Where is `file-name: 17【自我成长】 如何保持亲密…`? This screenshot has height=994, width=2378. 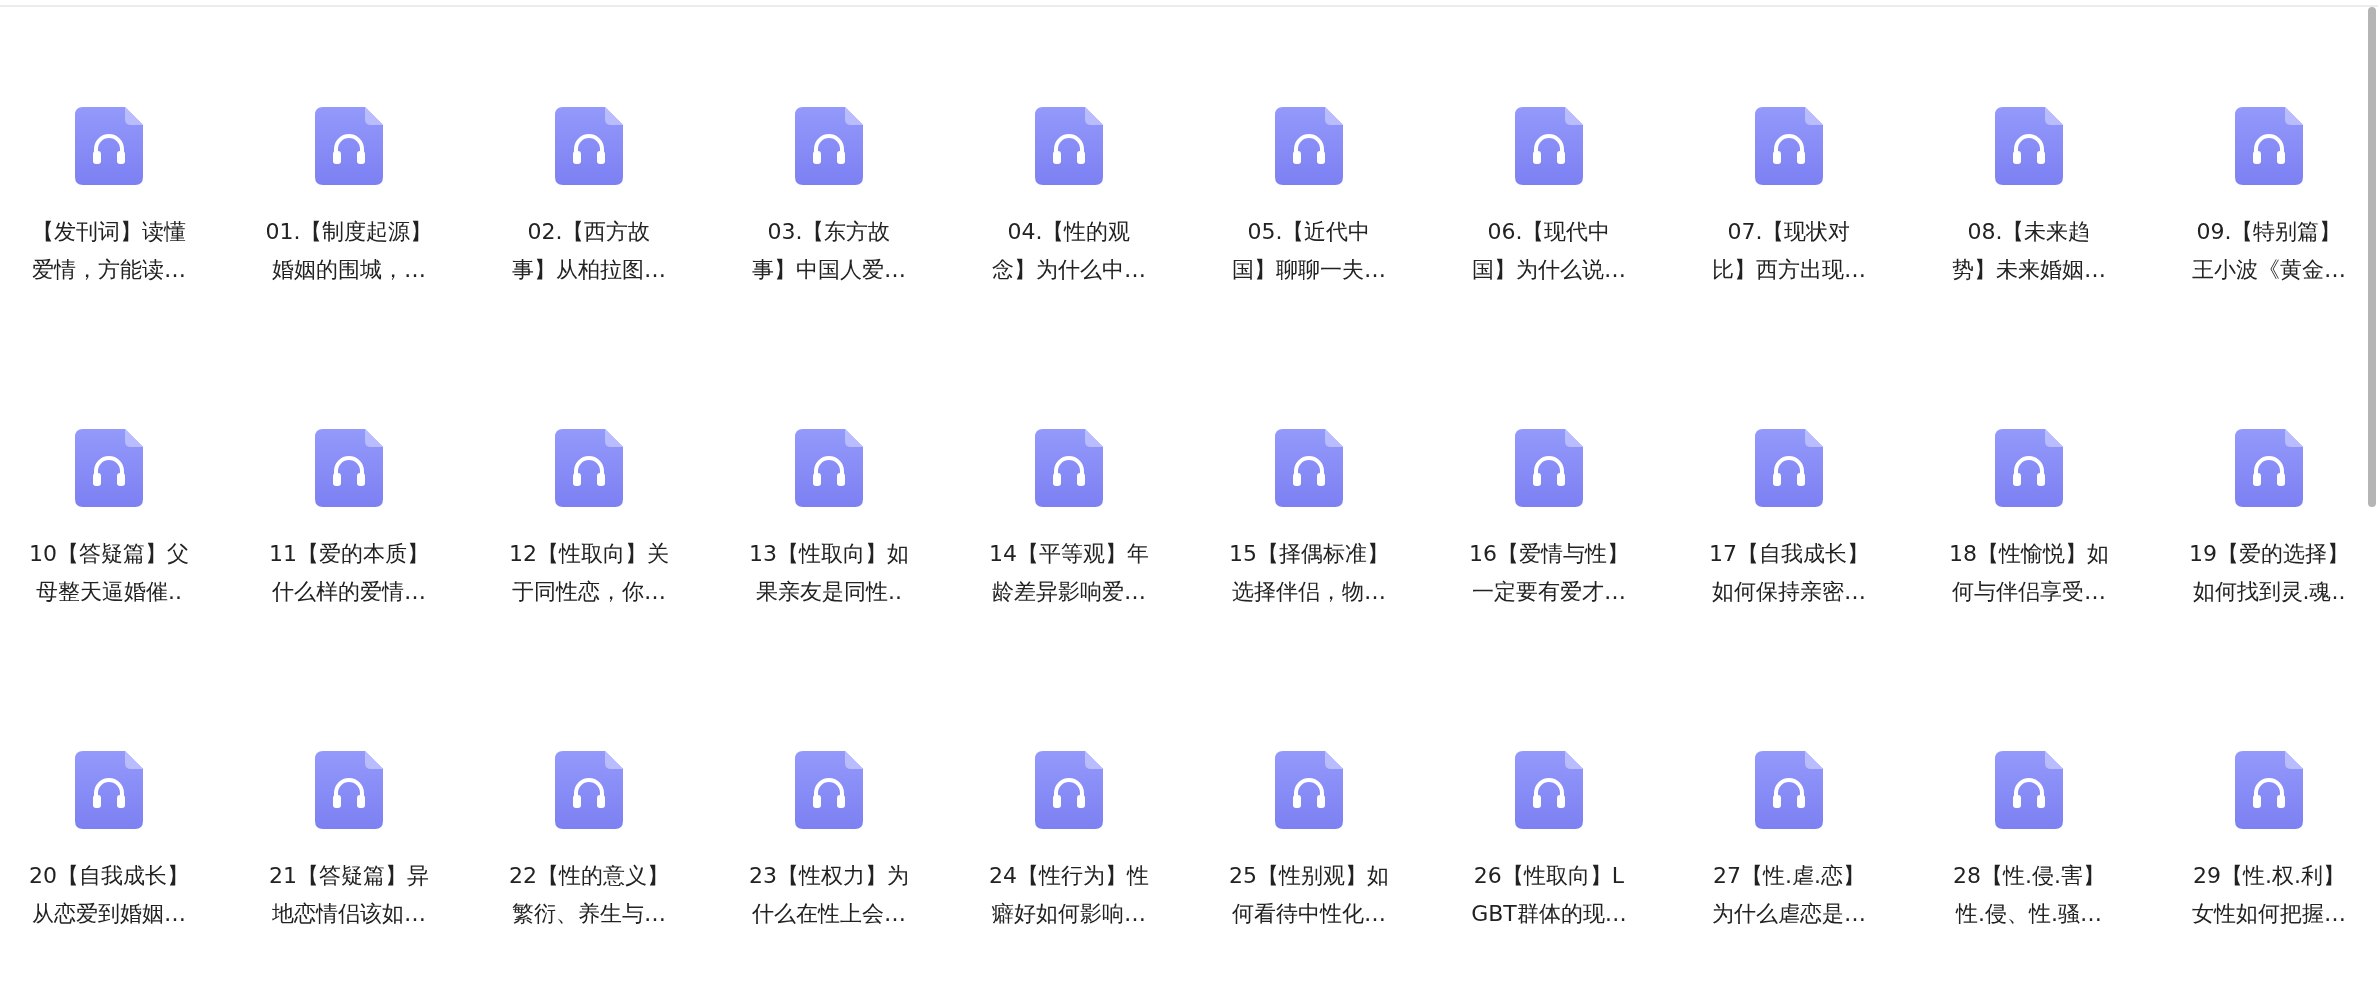
file-name: 17【自我成长】 如何保持亲密… is located at coordinates (1789, 573).